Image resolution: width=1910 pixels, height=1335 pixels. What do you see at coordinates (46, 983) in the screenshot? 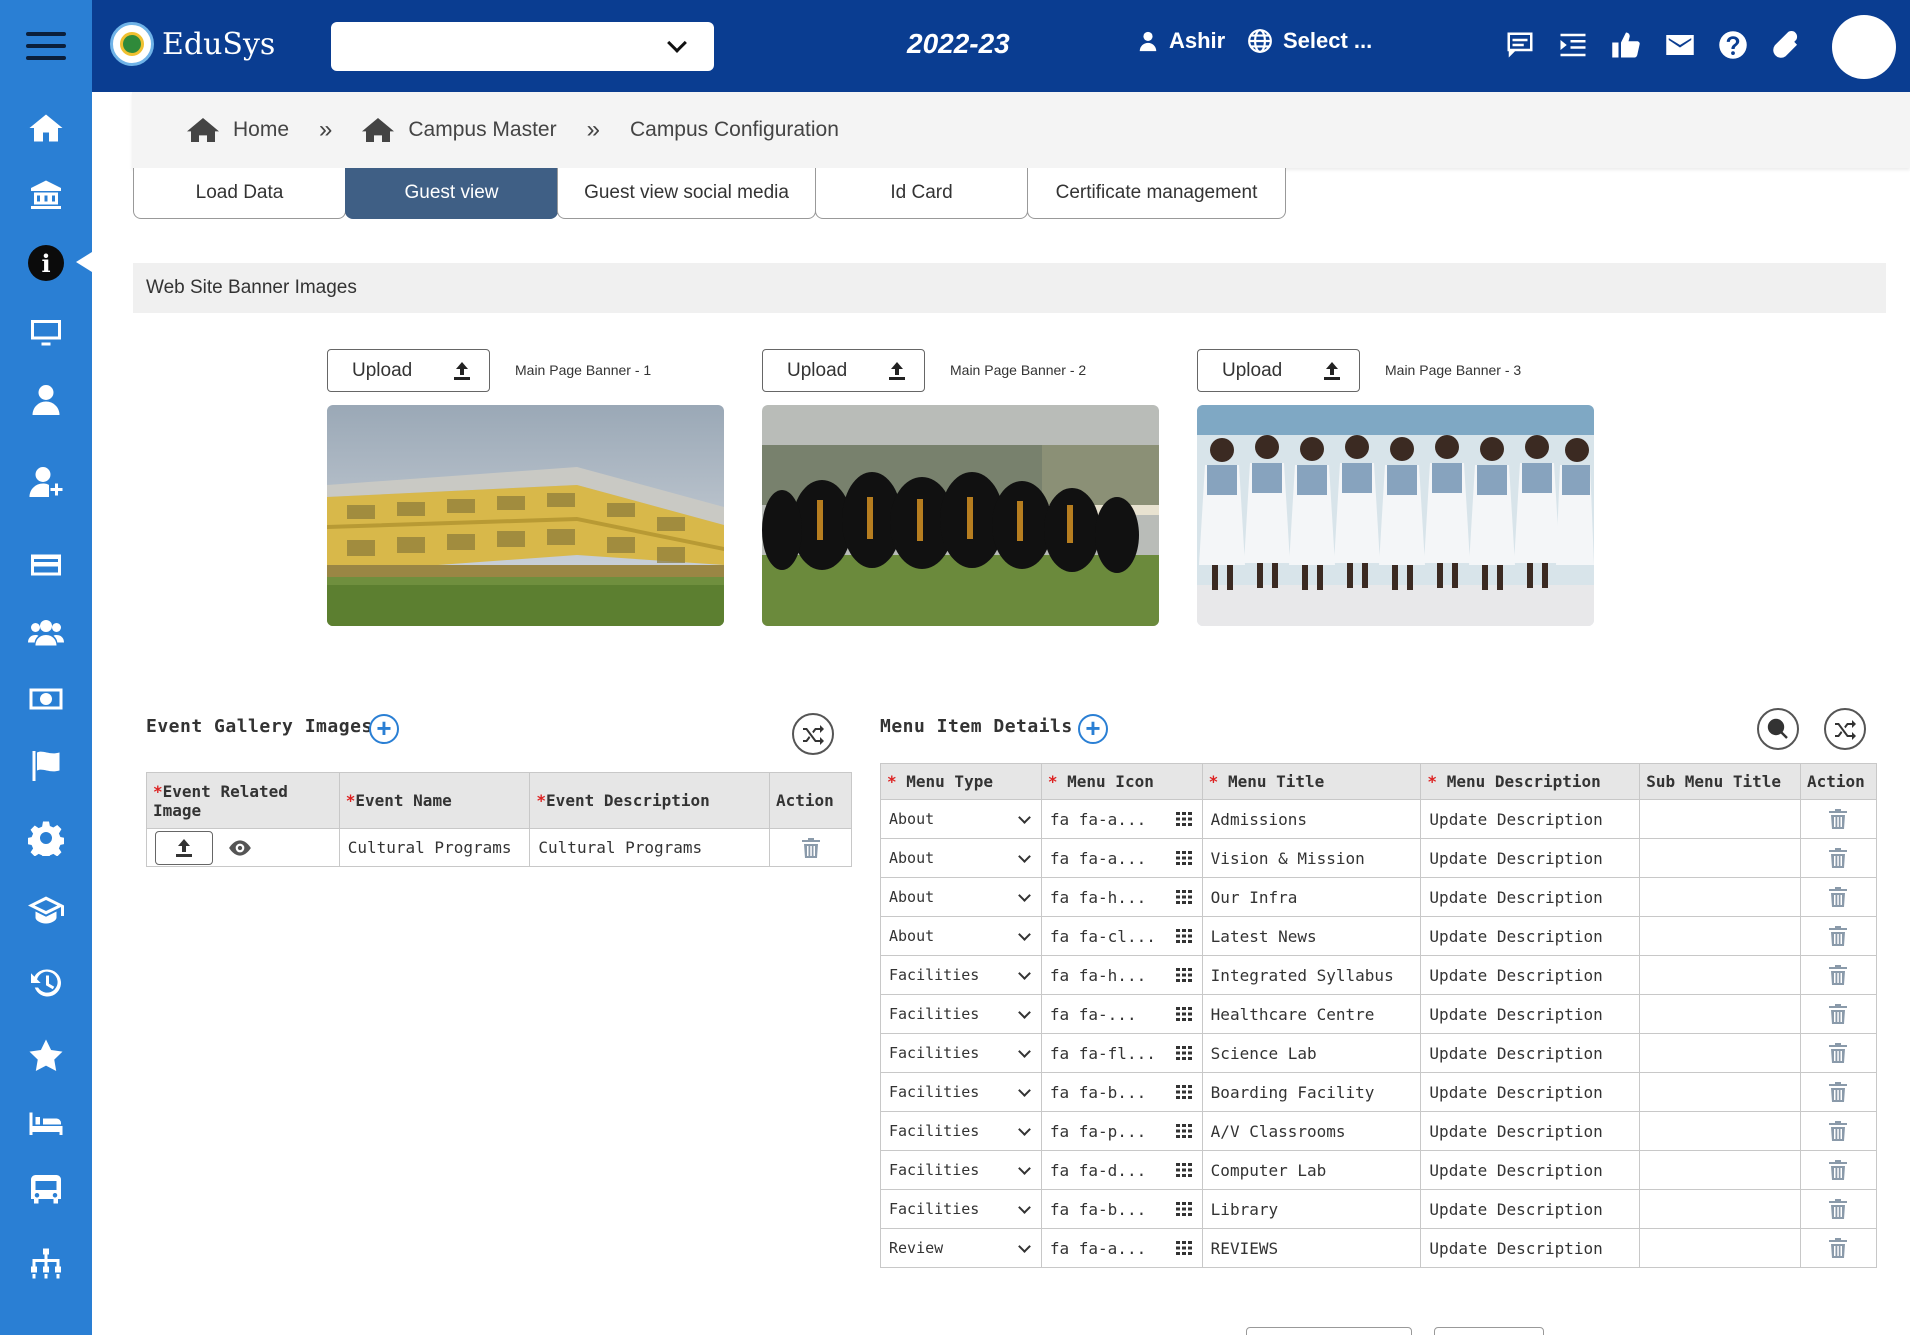
I see `history-icon` at bounding box center [46, 983].